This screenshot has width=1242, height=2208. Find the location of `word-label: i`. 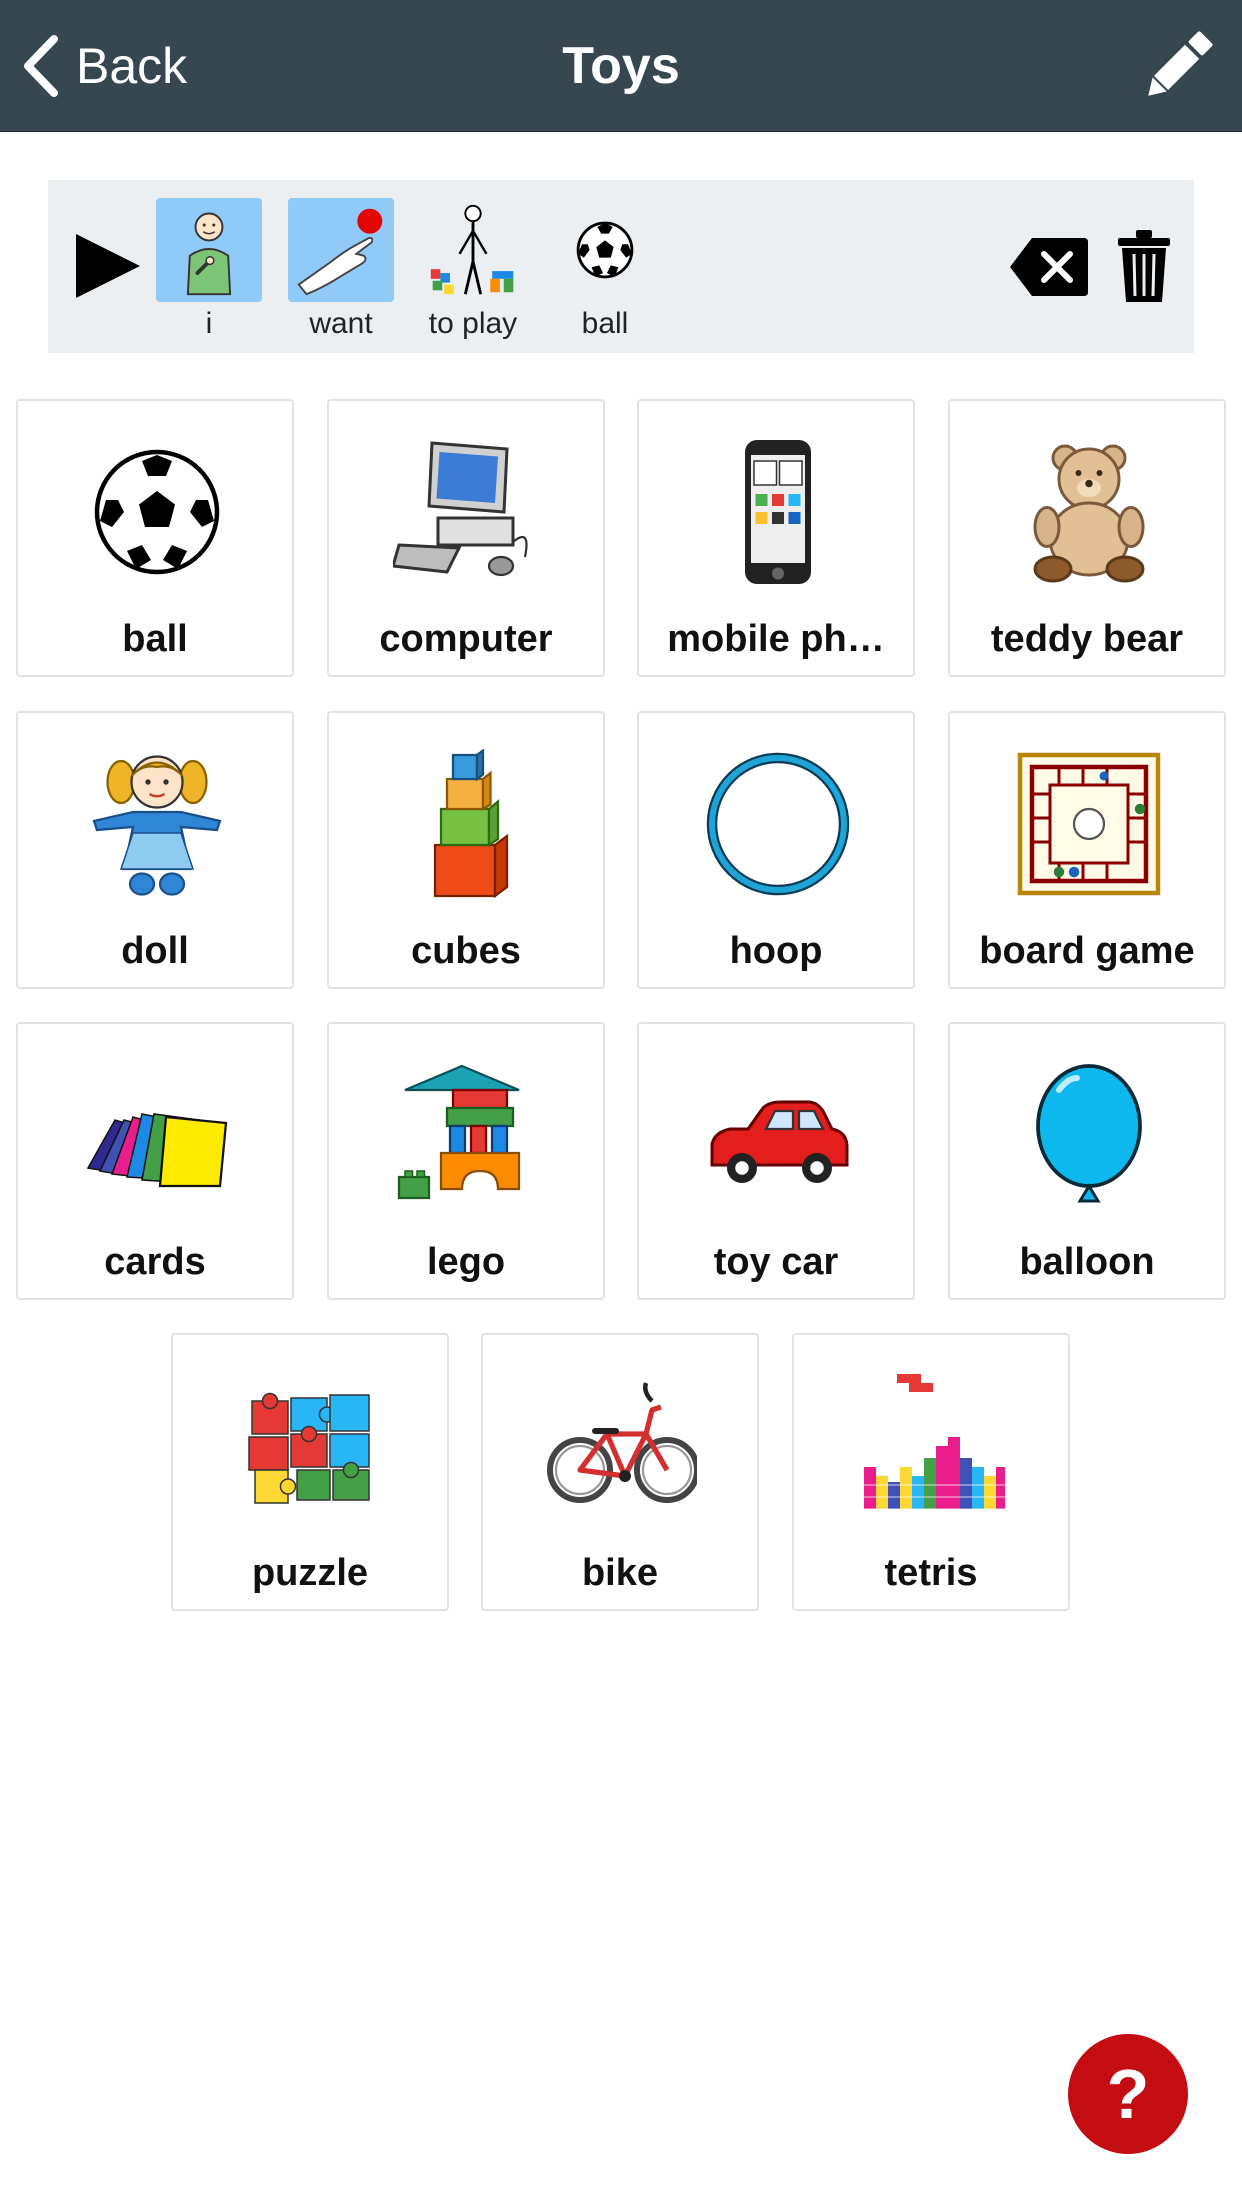

word-label: i is located at coordinates (209, 323).